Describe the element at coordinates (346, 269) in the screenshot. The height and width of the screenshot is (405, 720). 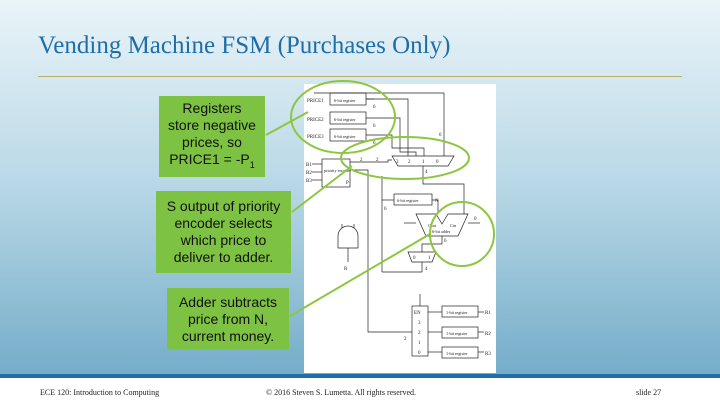
I see `r-label: R` at that location.